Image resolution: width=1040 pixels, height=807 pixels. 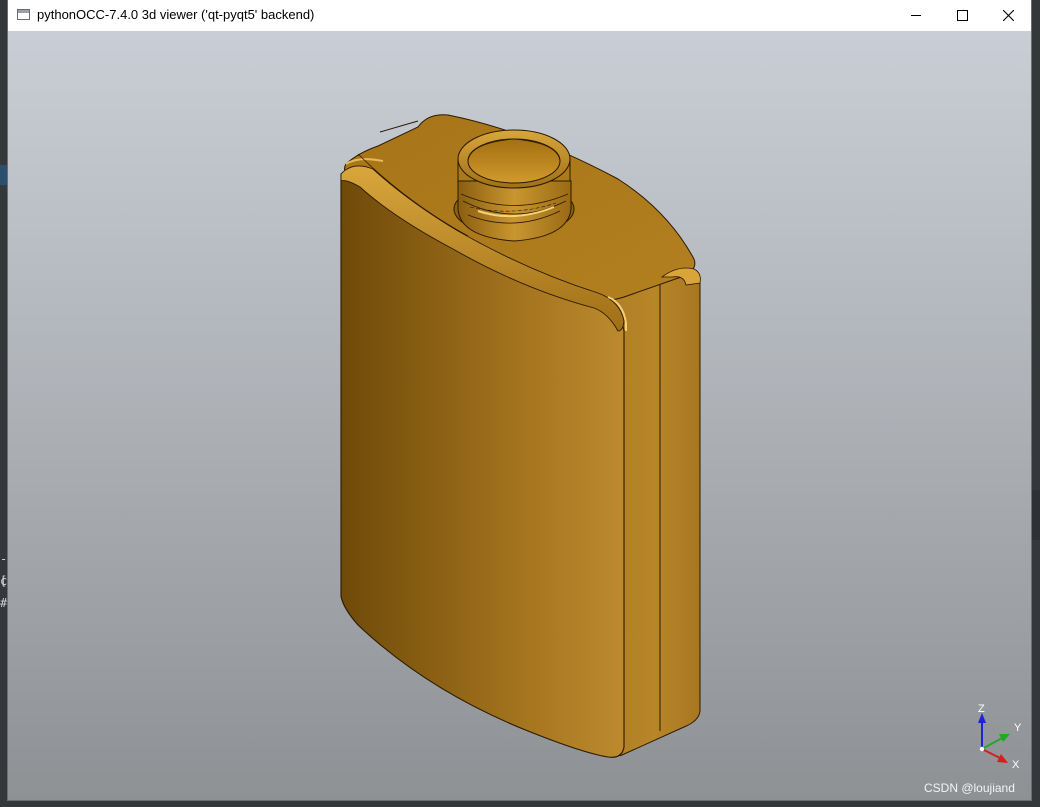 What do you see at coordinates (1016, 765) in the screenshot?
I see `x-axis-label: X` at bounding box center [1016, 765].